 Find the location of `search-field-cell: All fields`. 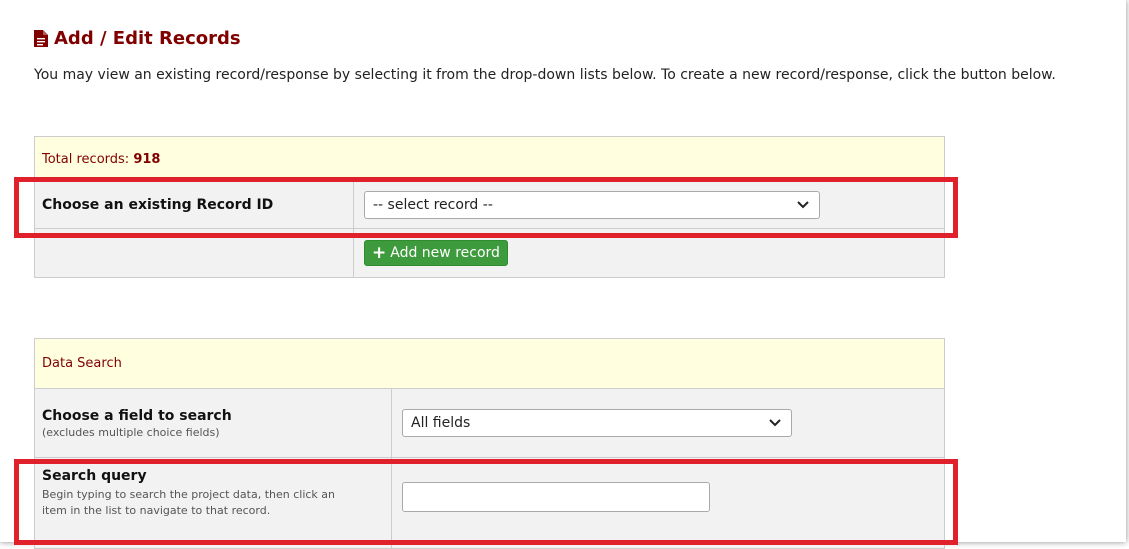

search-field-cell: All fields is located at coordinates (668, 423).